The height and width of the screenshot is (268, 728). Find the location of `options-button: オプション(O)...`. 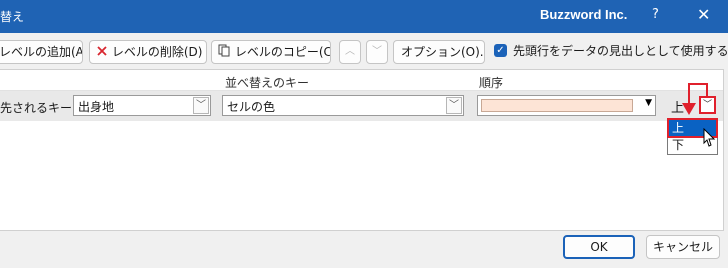

options-button: オプション(O)... is located at coordinates (439, 52).